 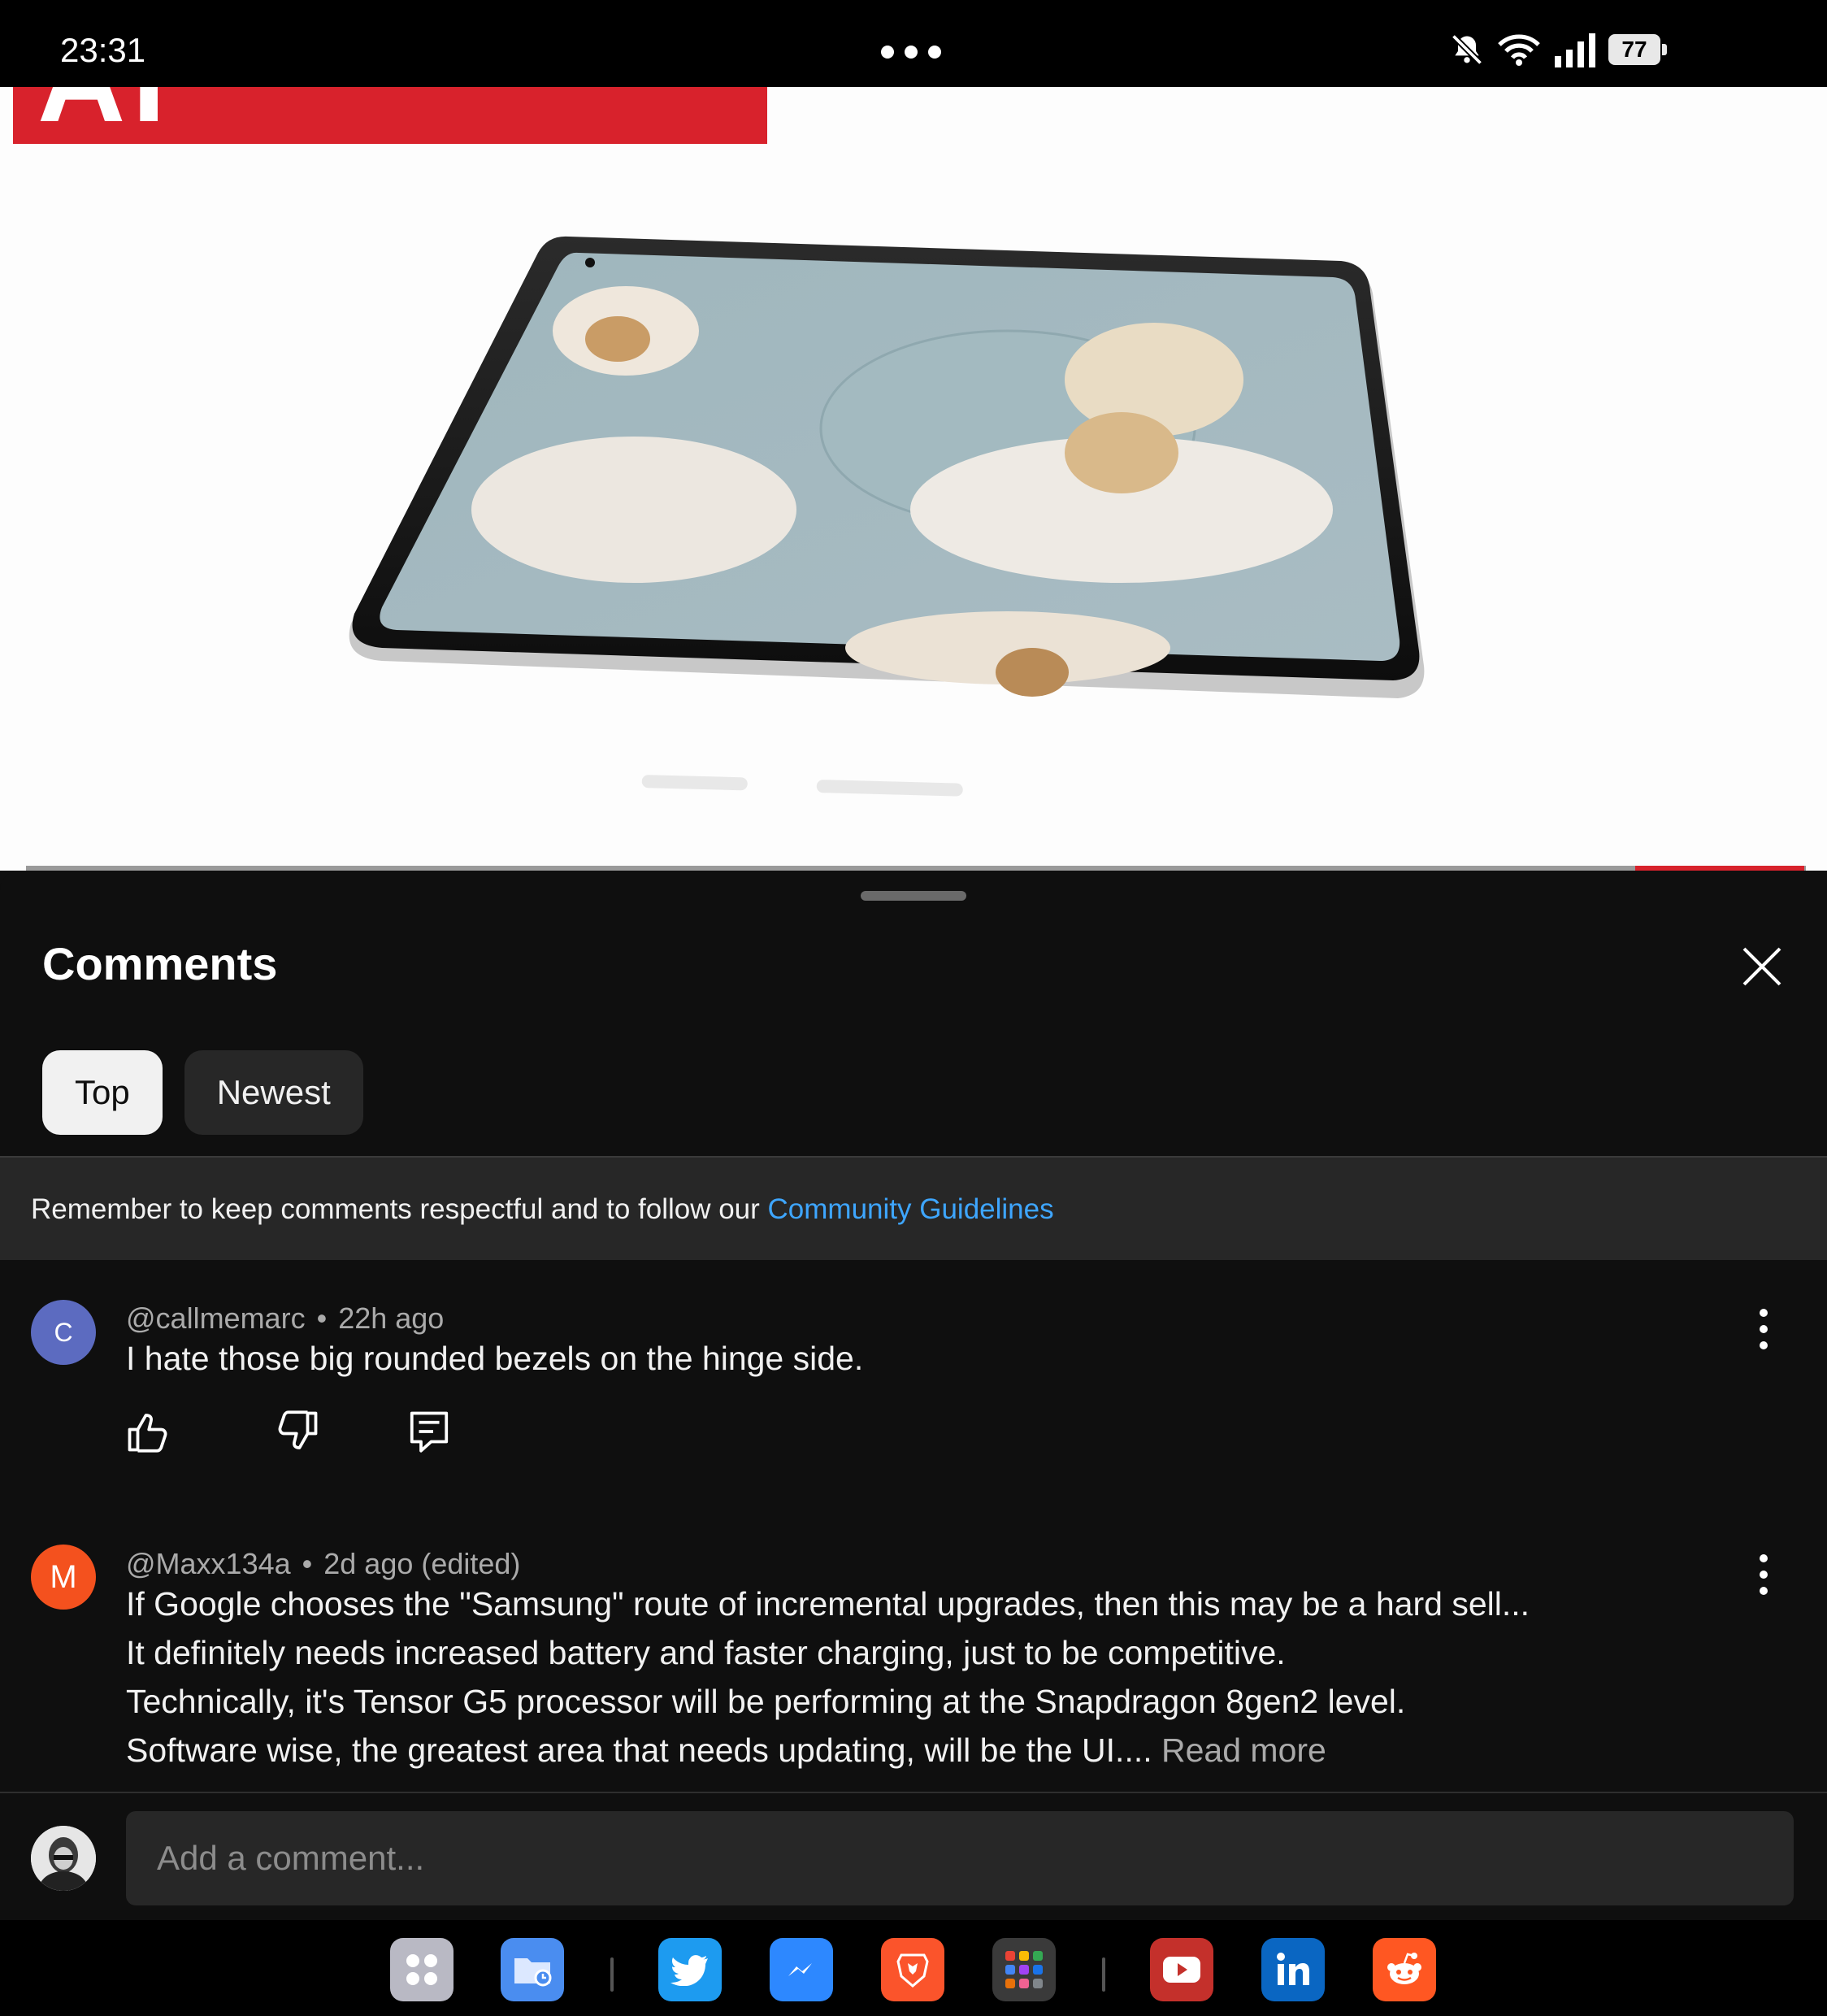 I want to click on status-bar: 23:31 77, so click(x=913, y=43).